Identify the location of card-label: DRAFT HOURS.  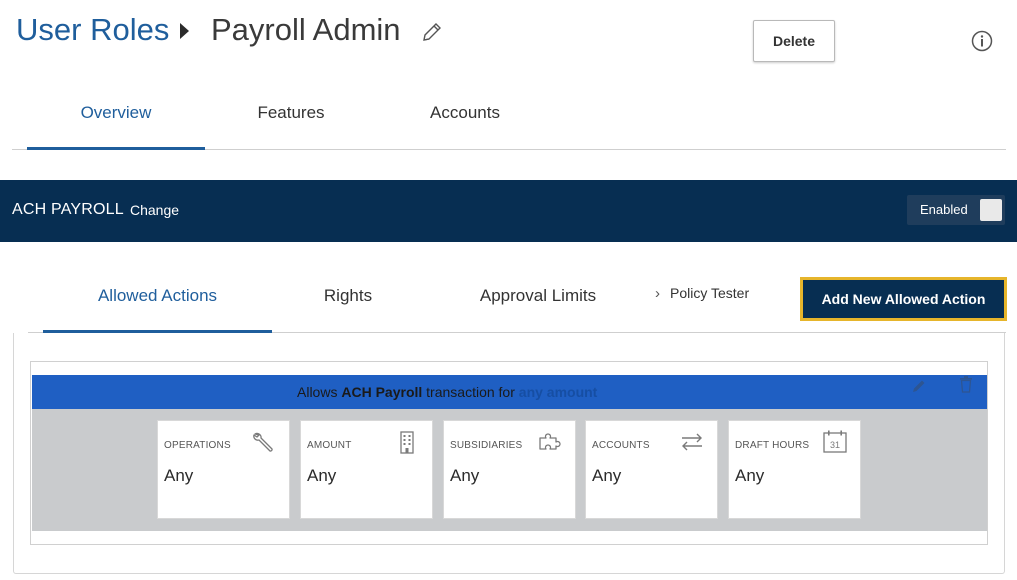
(772, 445).